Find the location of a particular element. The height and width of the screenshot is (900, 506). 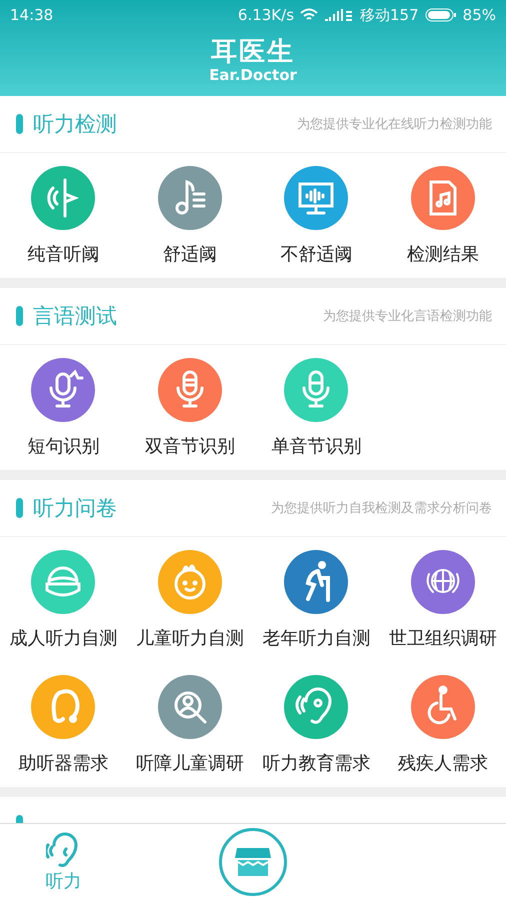

wifi-icon is located at coordinates (309, 15).